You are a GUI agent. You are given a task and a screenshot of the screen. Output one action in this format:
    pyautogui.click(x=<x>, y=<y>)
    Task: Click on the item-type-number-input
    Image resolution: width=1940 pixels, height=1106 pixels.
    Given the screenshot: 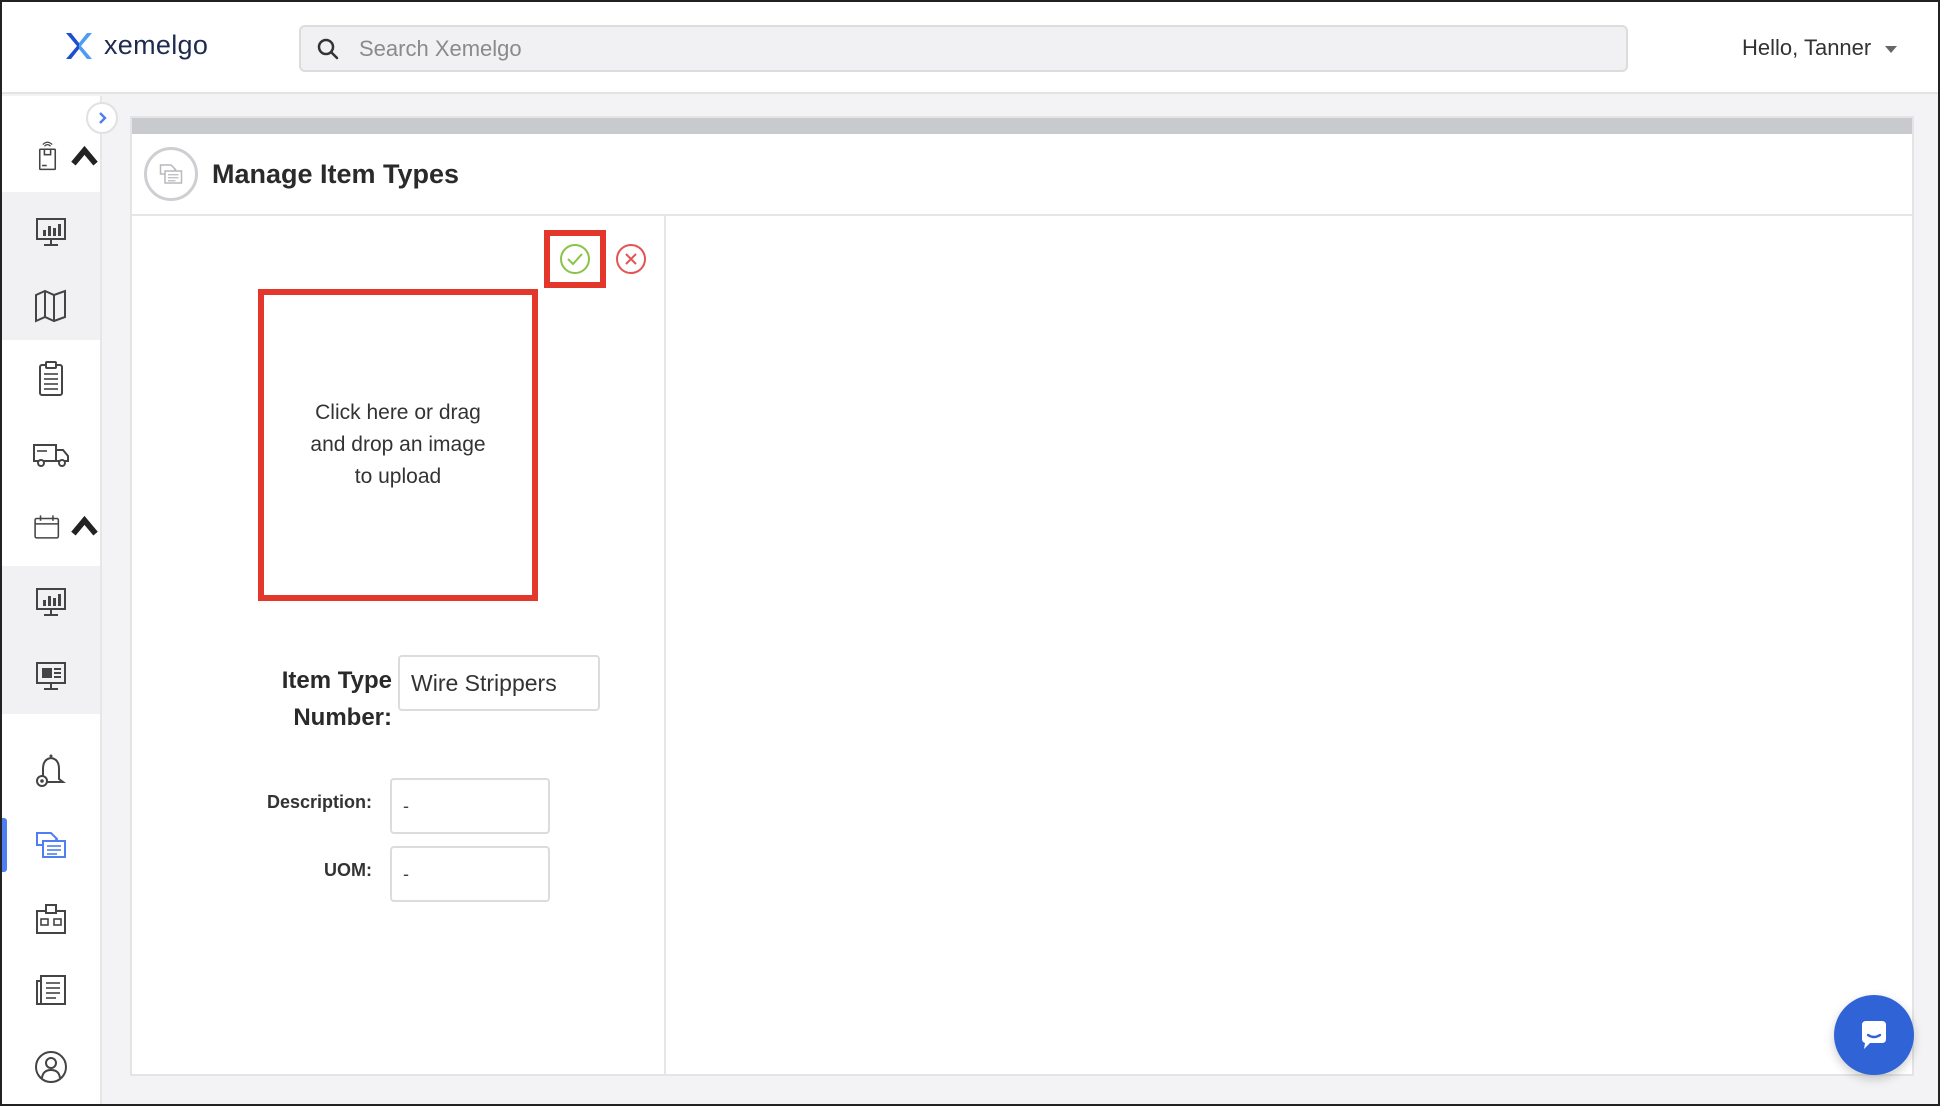 What is the action you would take?
    pyautogui.click(x=499, y=683)
    